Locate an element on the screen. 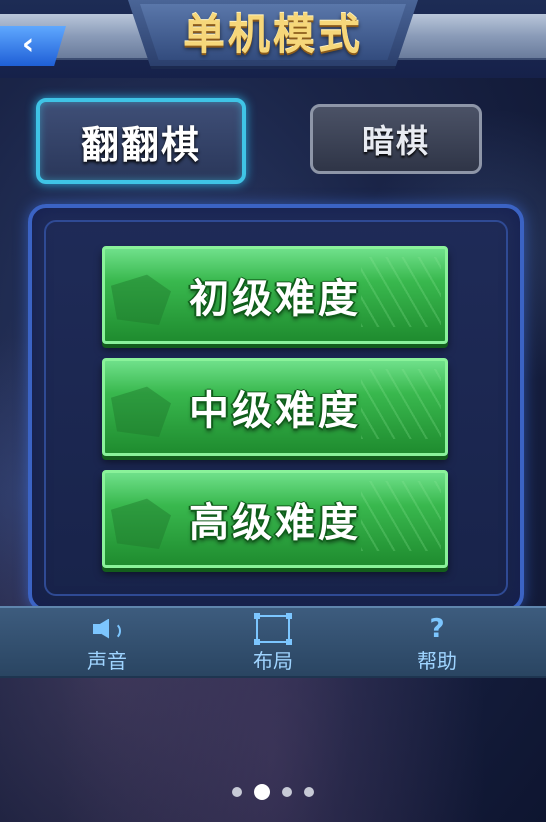 The width and height of the screenshot is (546, 822). back-button: ‹ is located at coordinates (33, 46).